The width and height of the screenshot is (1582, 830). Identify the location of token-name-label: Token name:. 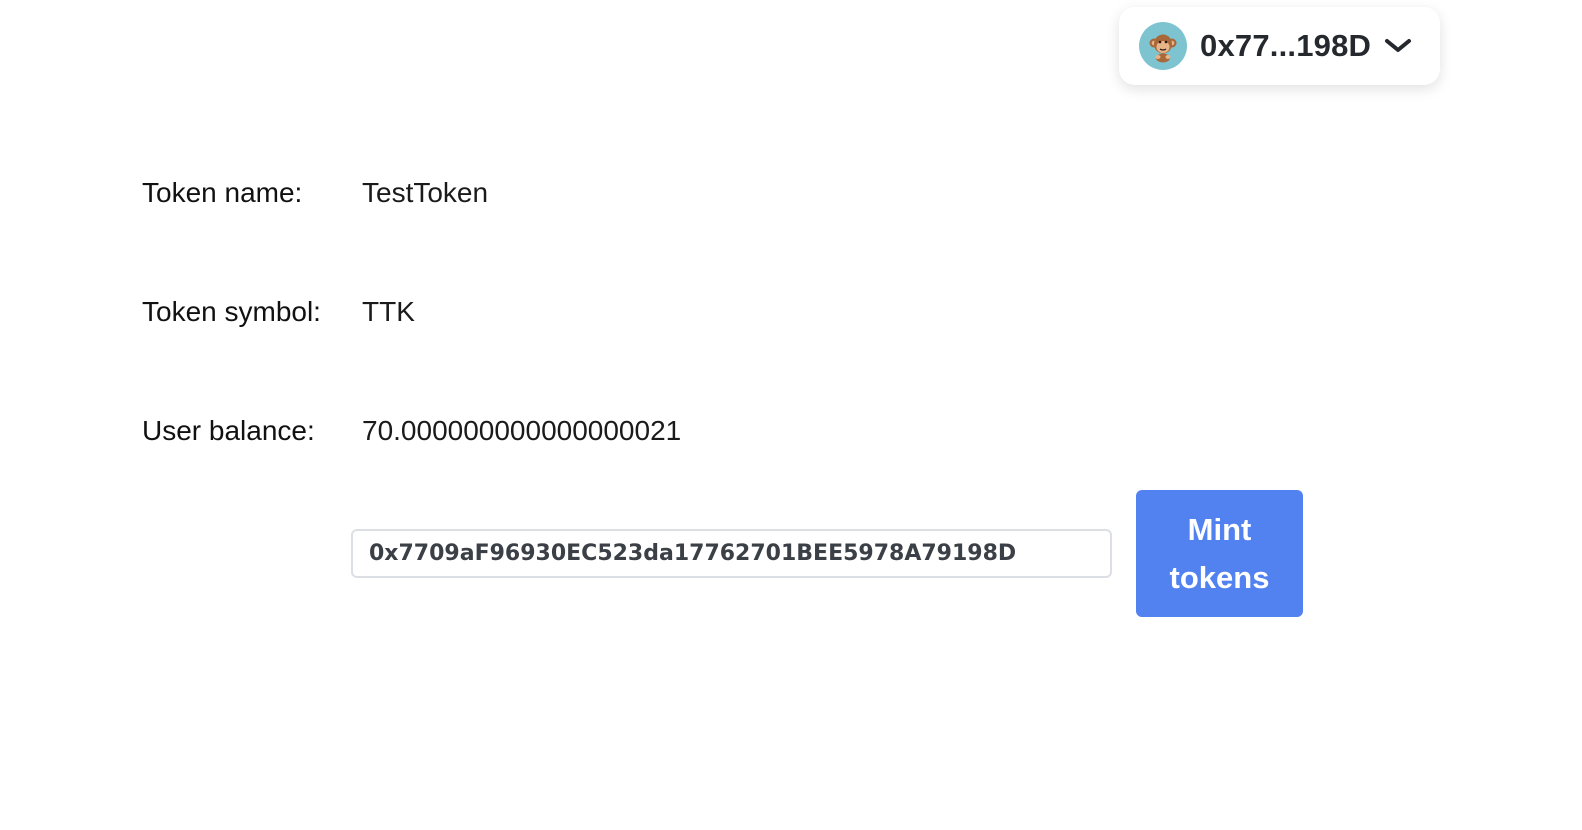
(222, 192).